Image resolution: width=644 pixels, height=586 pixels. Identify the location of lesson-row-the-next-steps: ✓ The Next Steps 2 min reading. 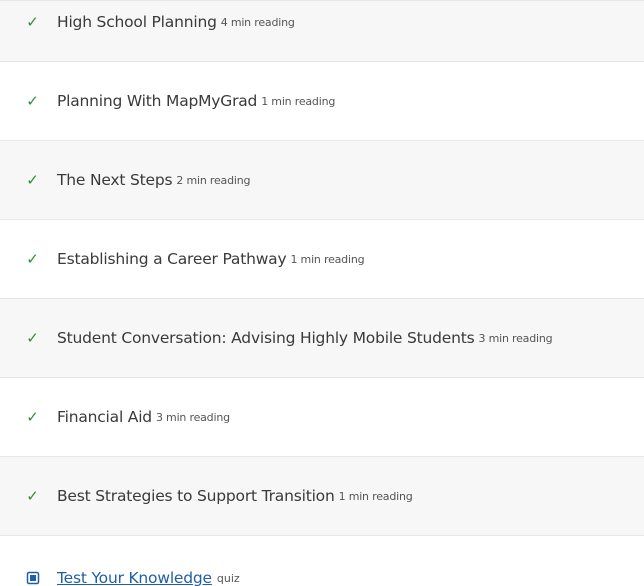
(322, 180).